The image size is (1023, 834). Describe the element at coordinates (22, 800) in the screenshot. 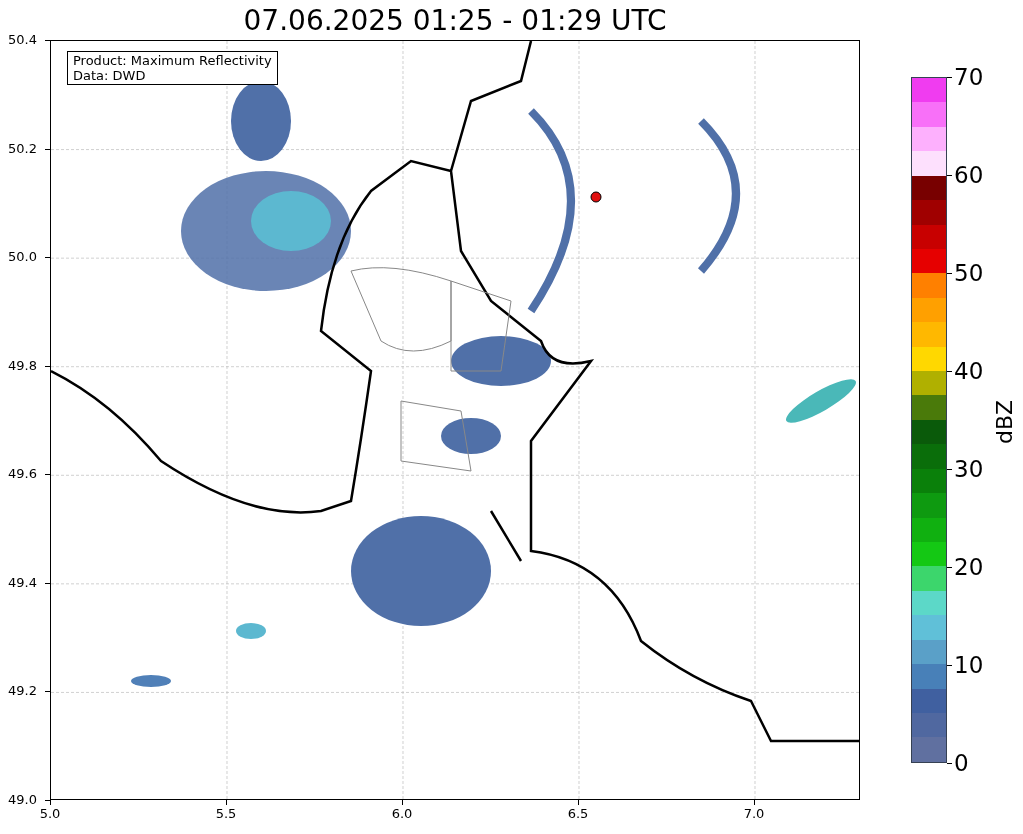

I see `y-tick-label: 49.0` at that location.